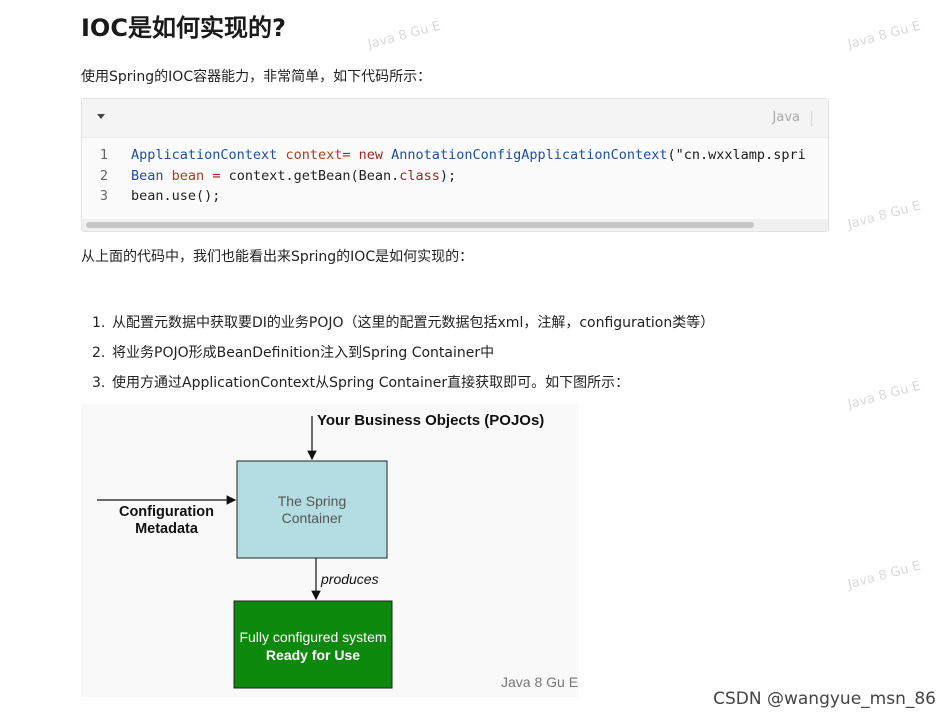  Describe the element at coordinates (455, 196) in the screenshot. I see `code-line: 3 bean.use();` at that location.